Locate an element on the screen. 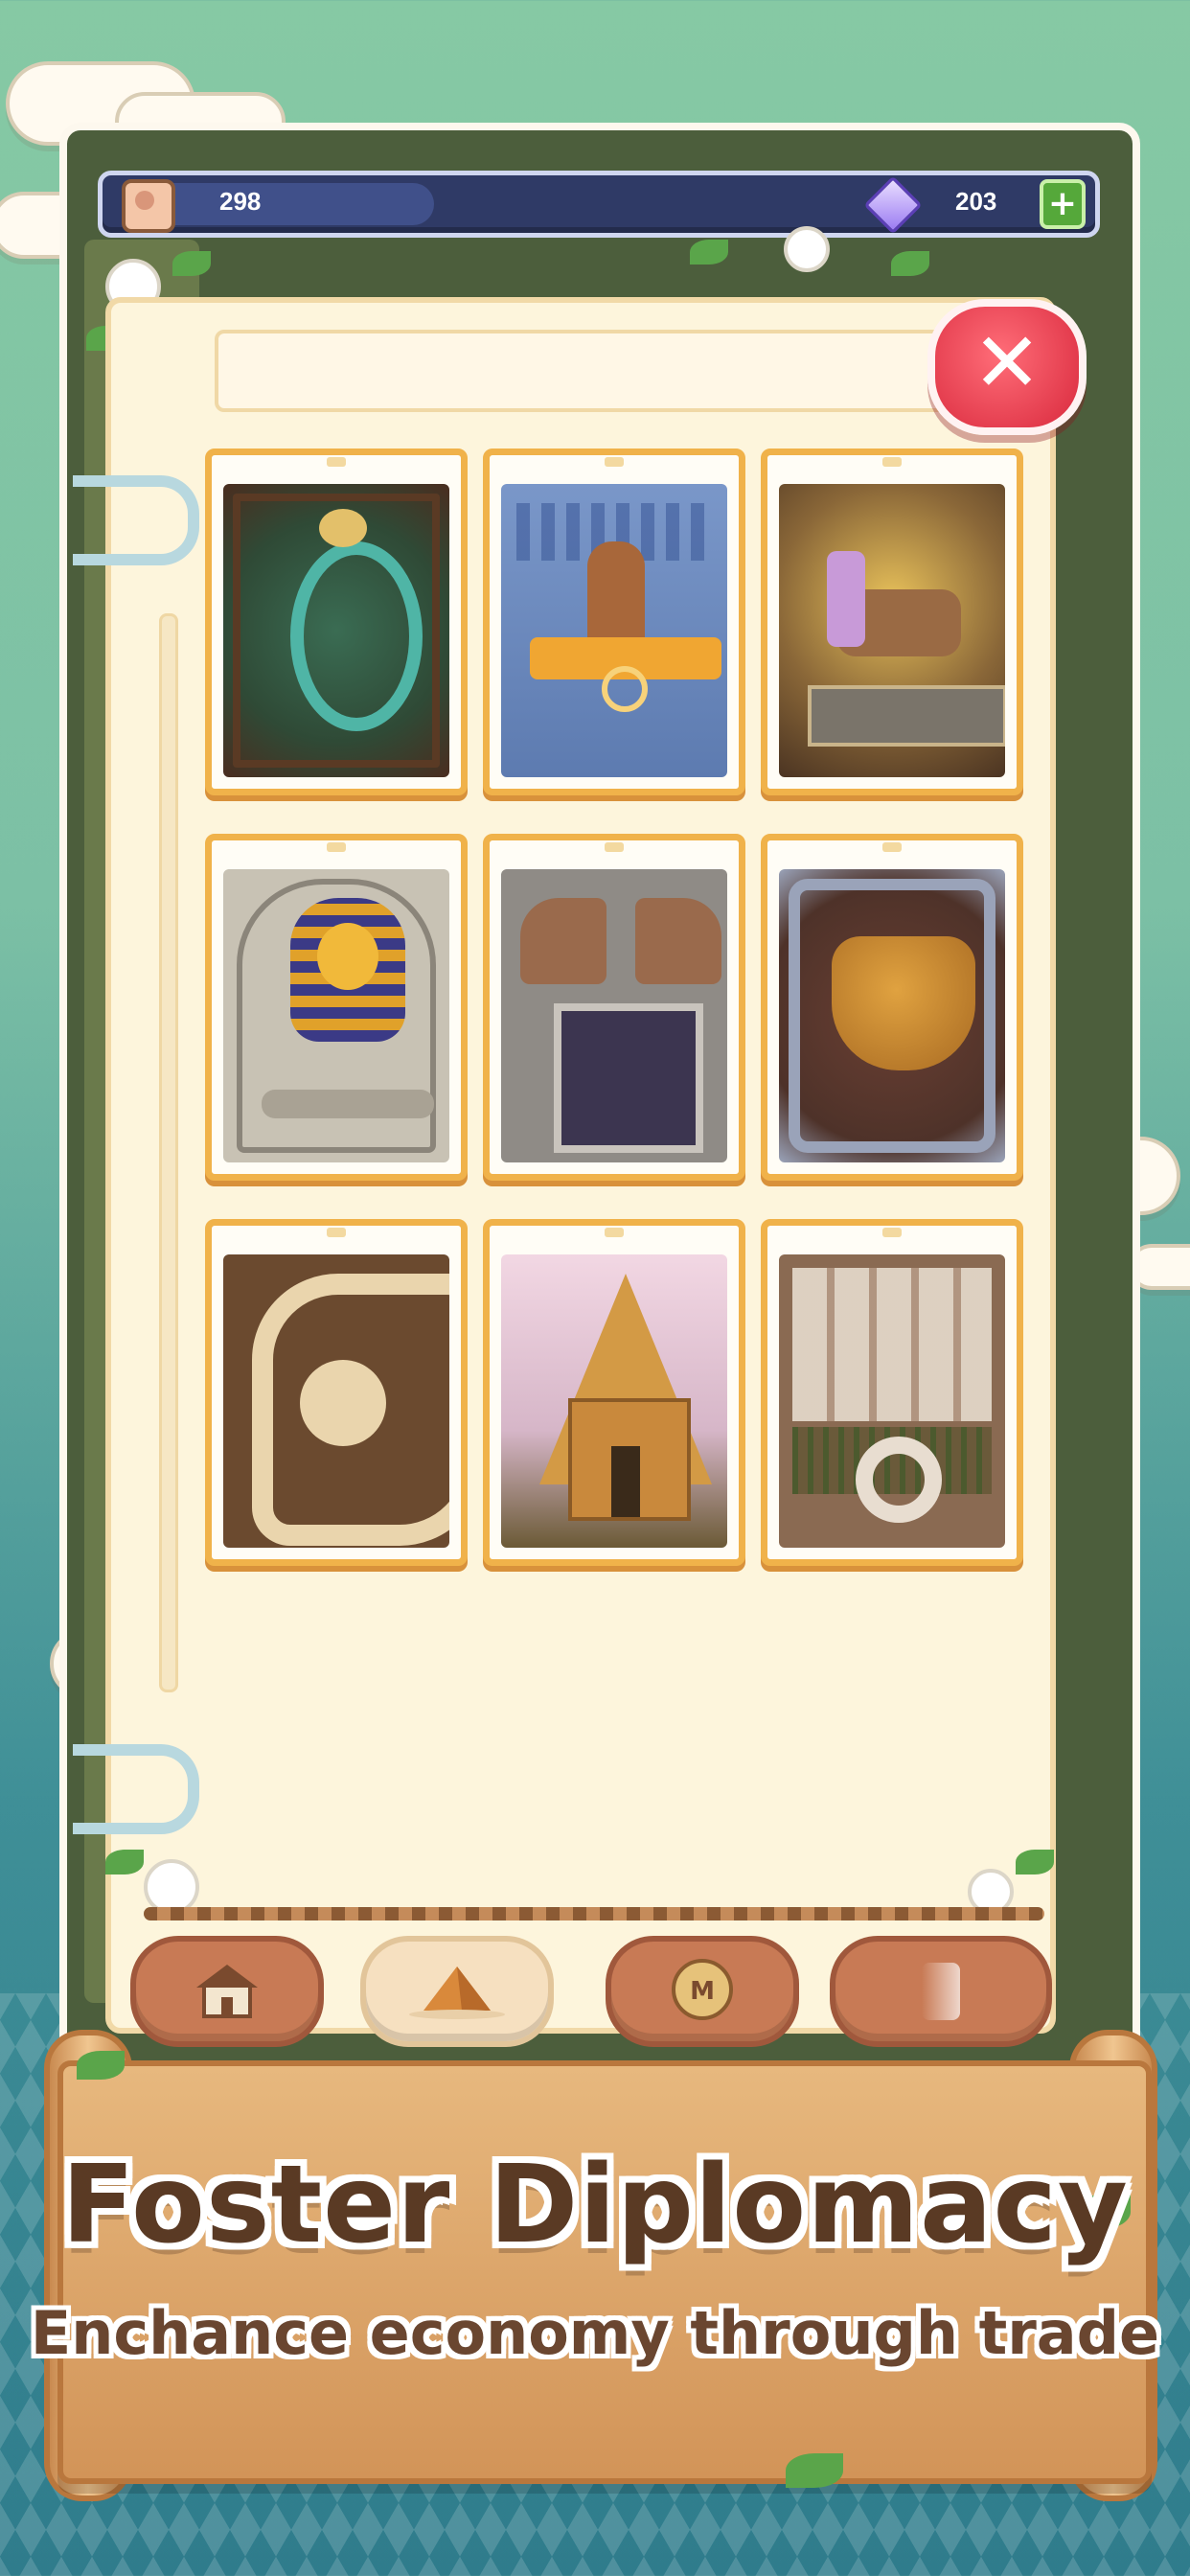 The height and width of the screenshot is (2576, 1190). resource-bar: 298 203 + is located at coordinates (599, 204).